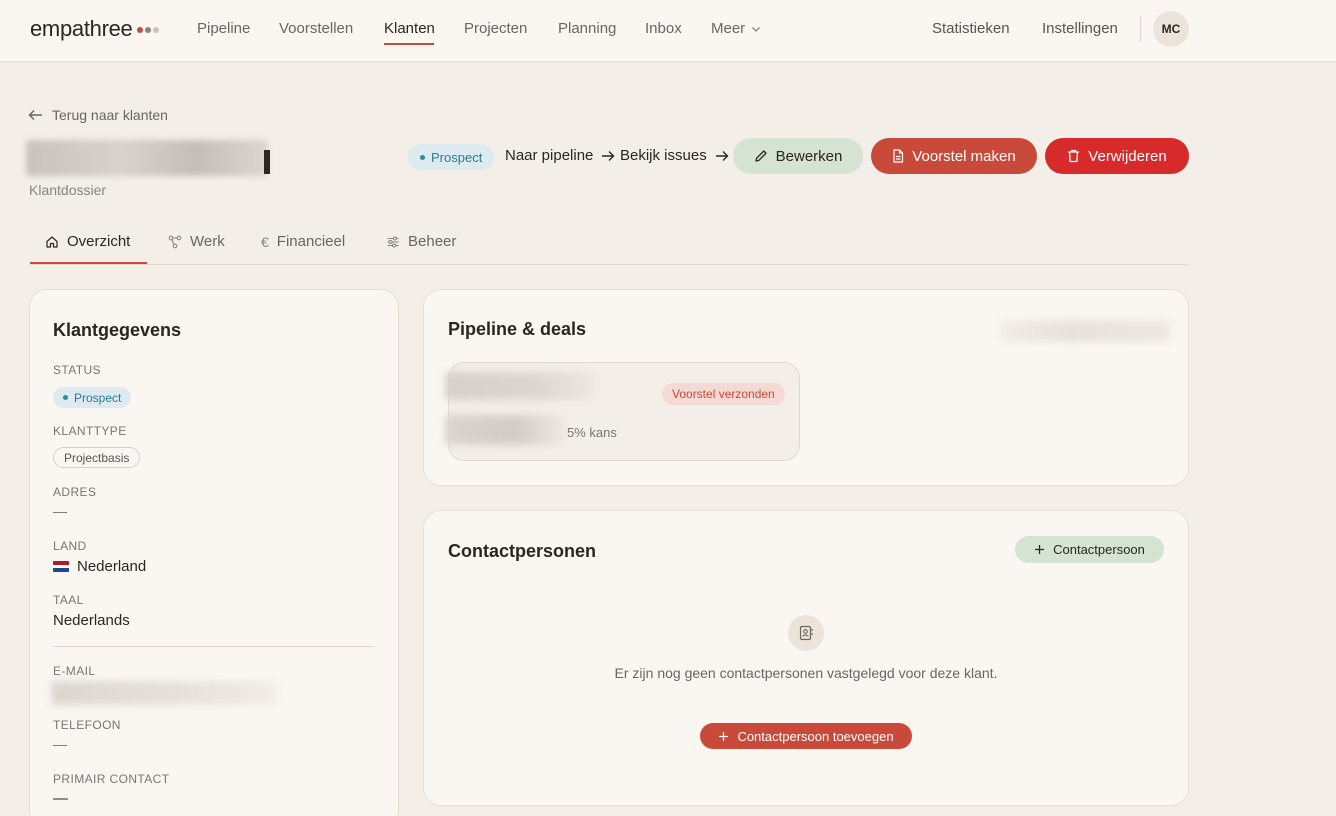 This screenshot has height=816, width=1336. I want to click on nav-projecten: Projecten, so click(495, 28).